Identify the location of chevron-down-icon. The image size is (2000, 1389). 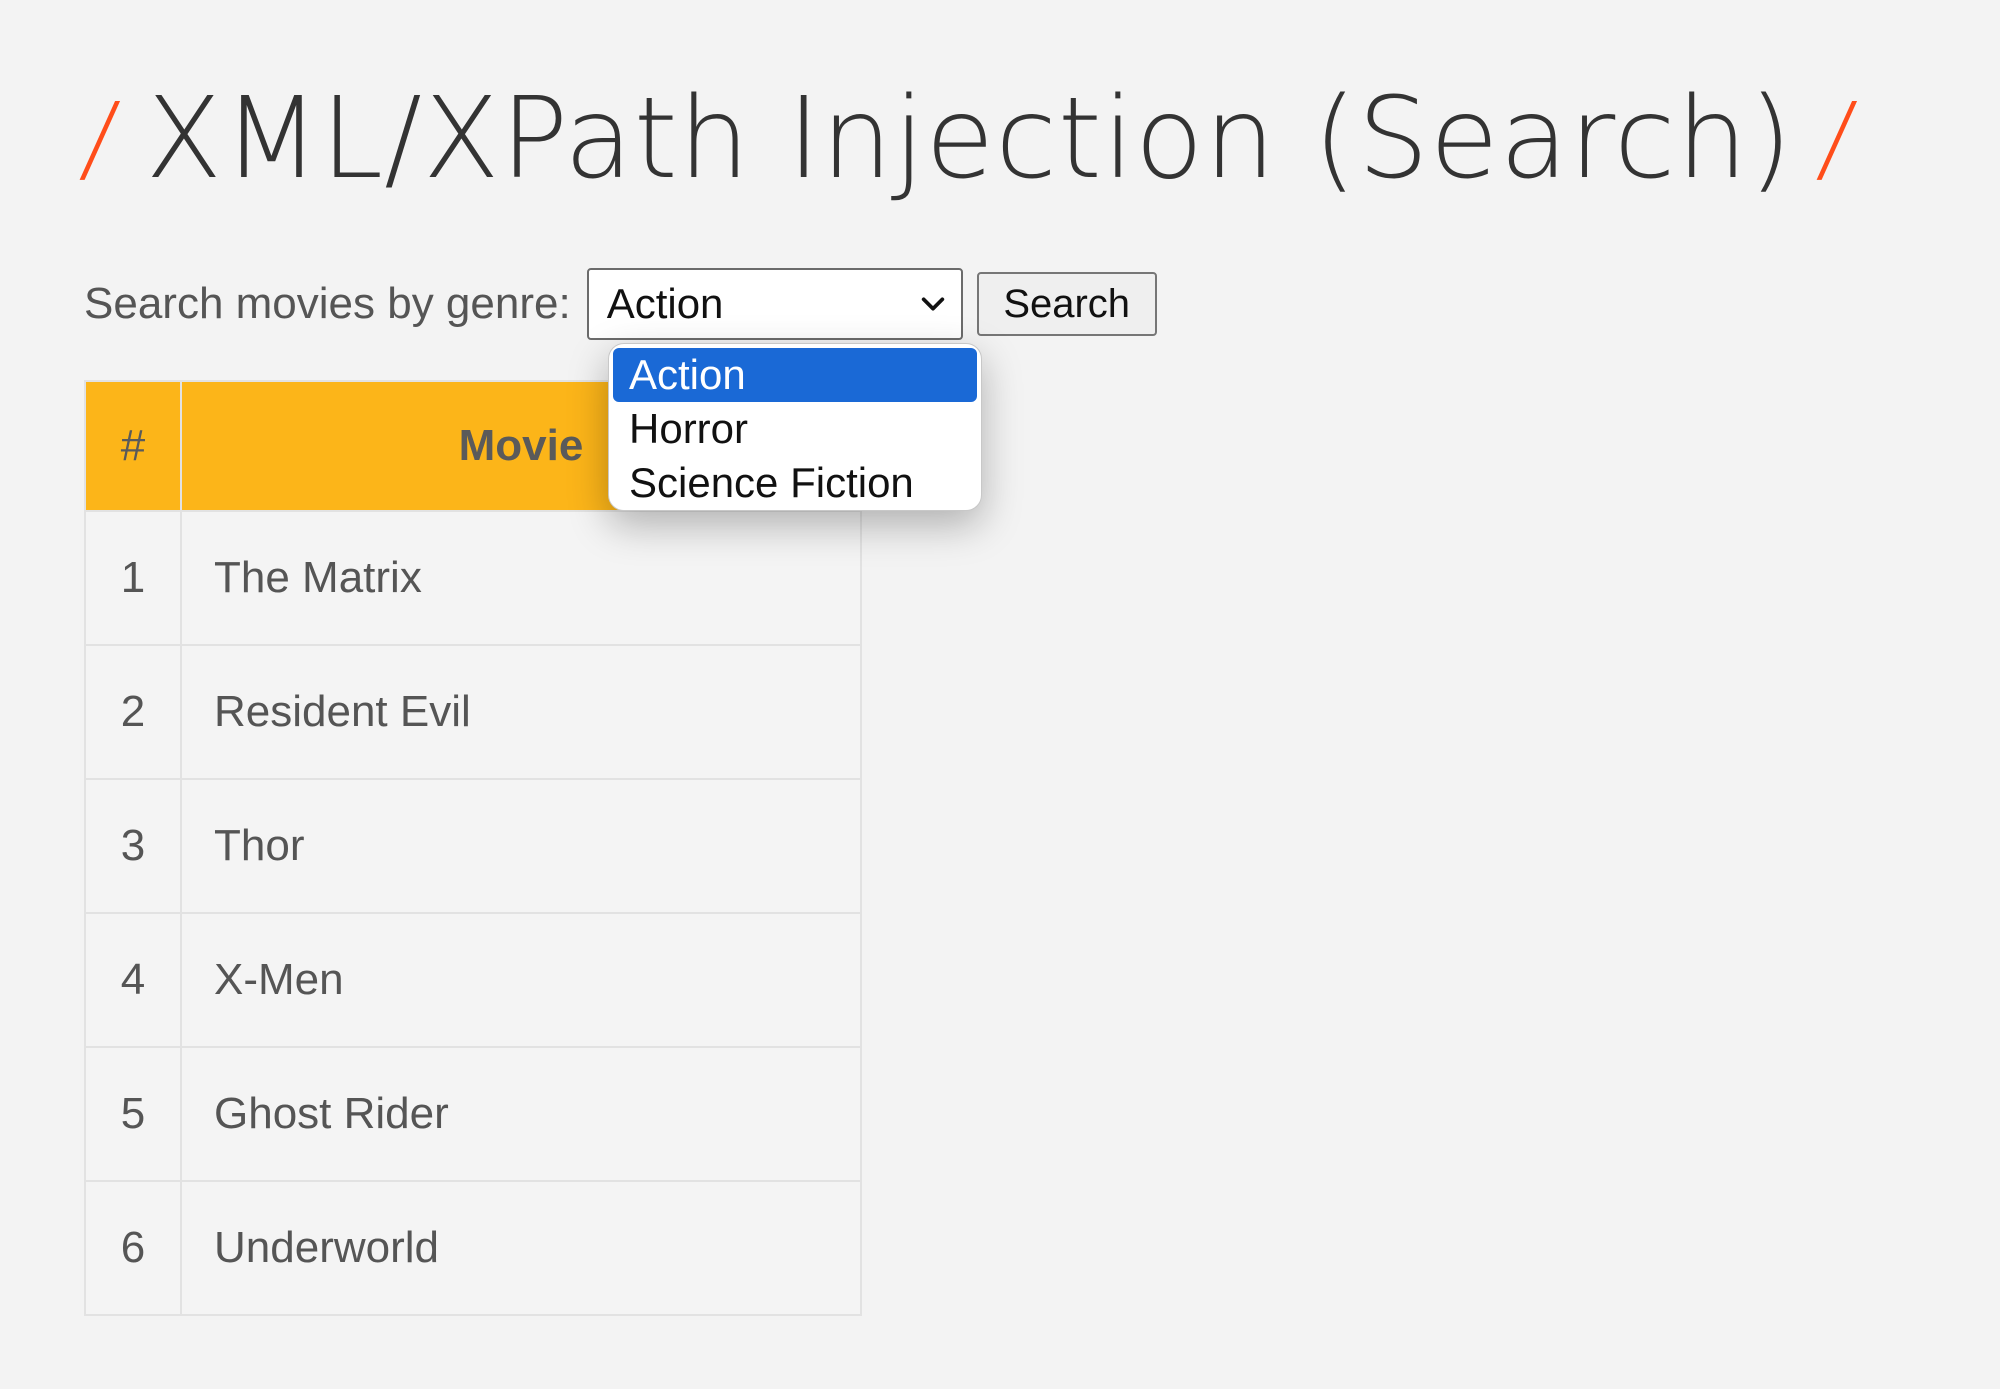
(932, 304).